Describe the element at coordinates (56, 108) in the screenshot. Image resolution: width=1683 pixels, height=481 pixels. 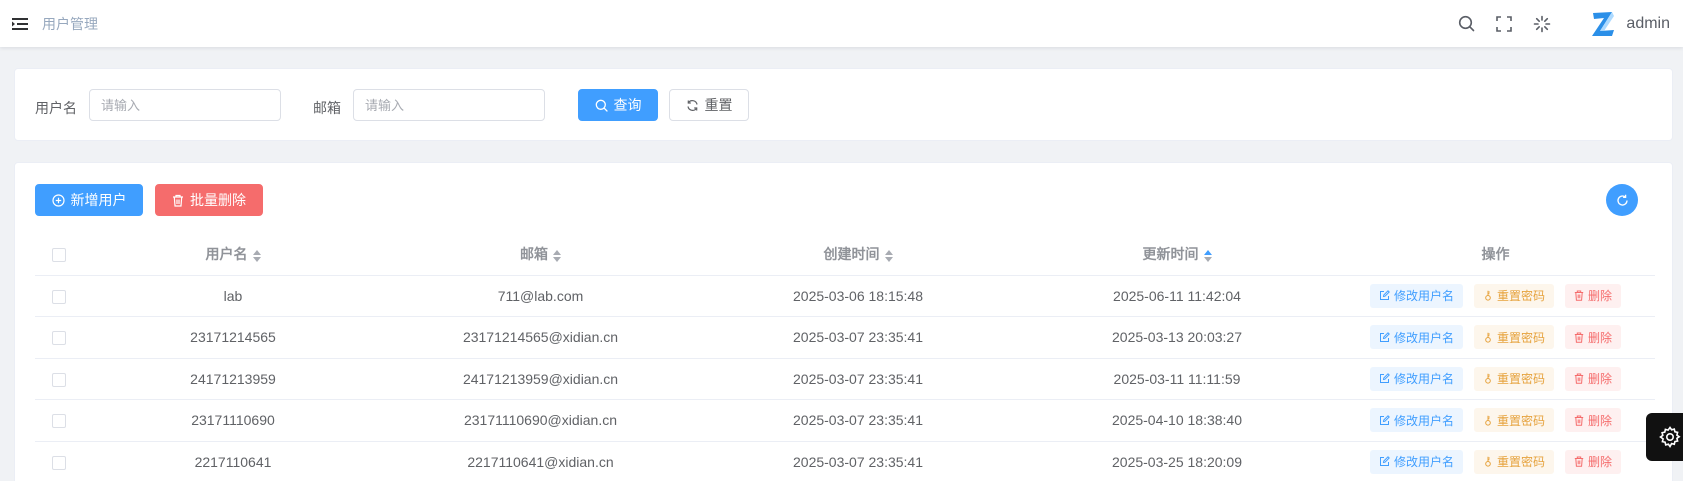
I see `username-label: 用户名` at that location.